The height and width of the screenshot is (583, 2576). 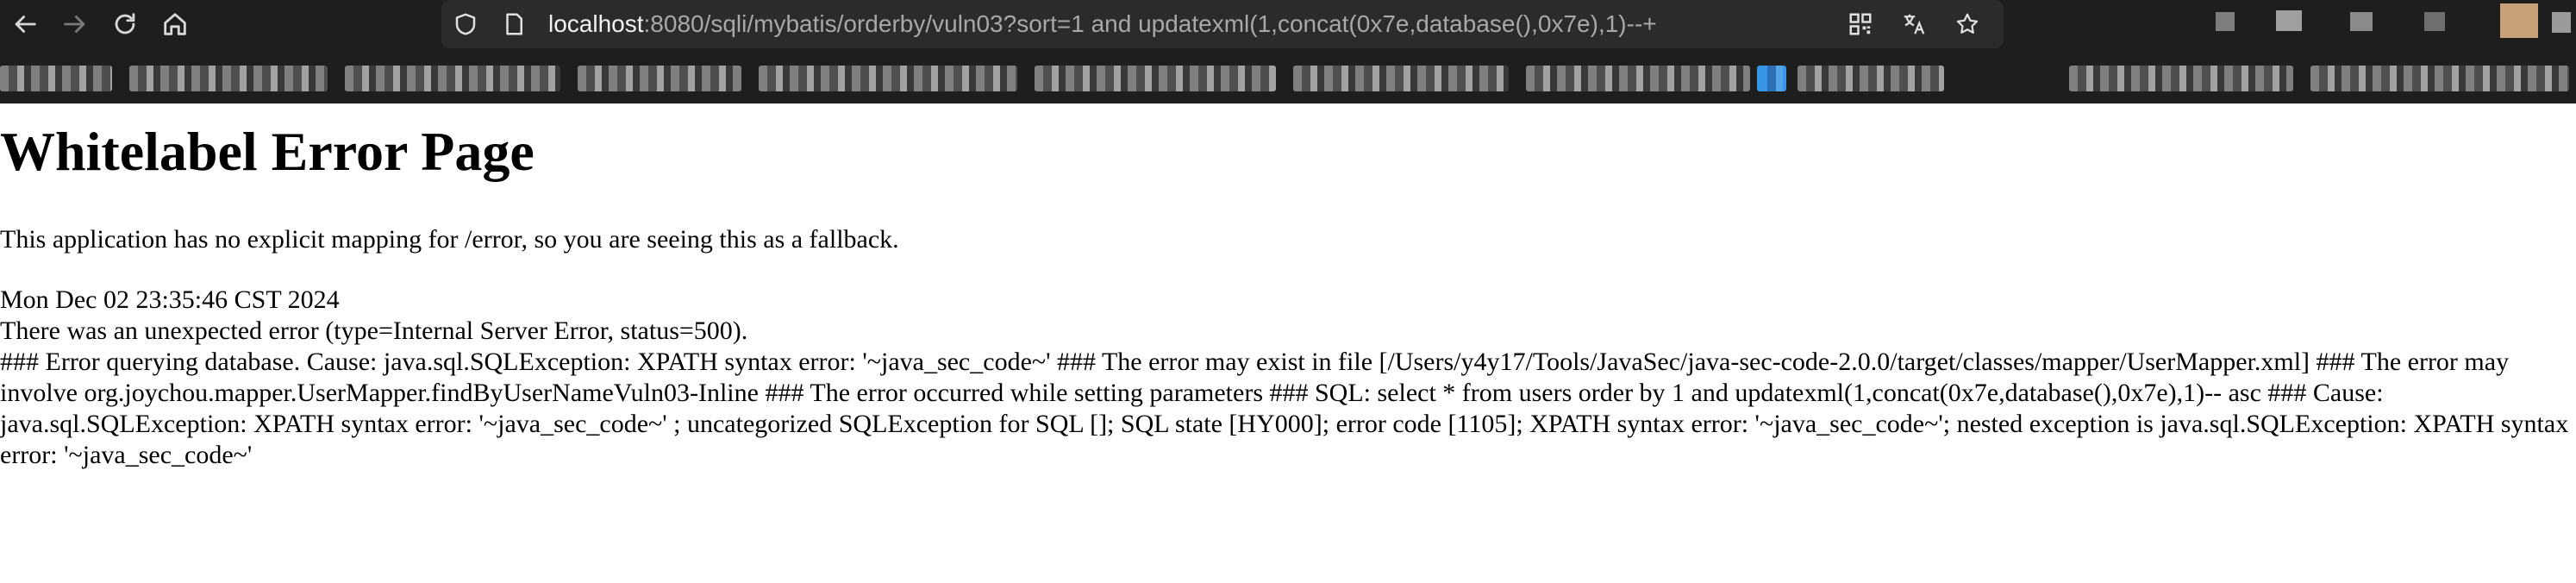 I want to click on bookmark-star-button, so click(x=1967, y=24).